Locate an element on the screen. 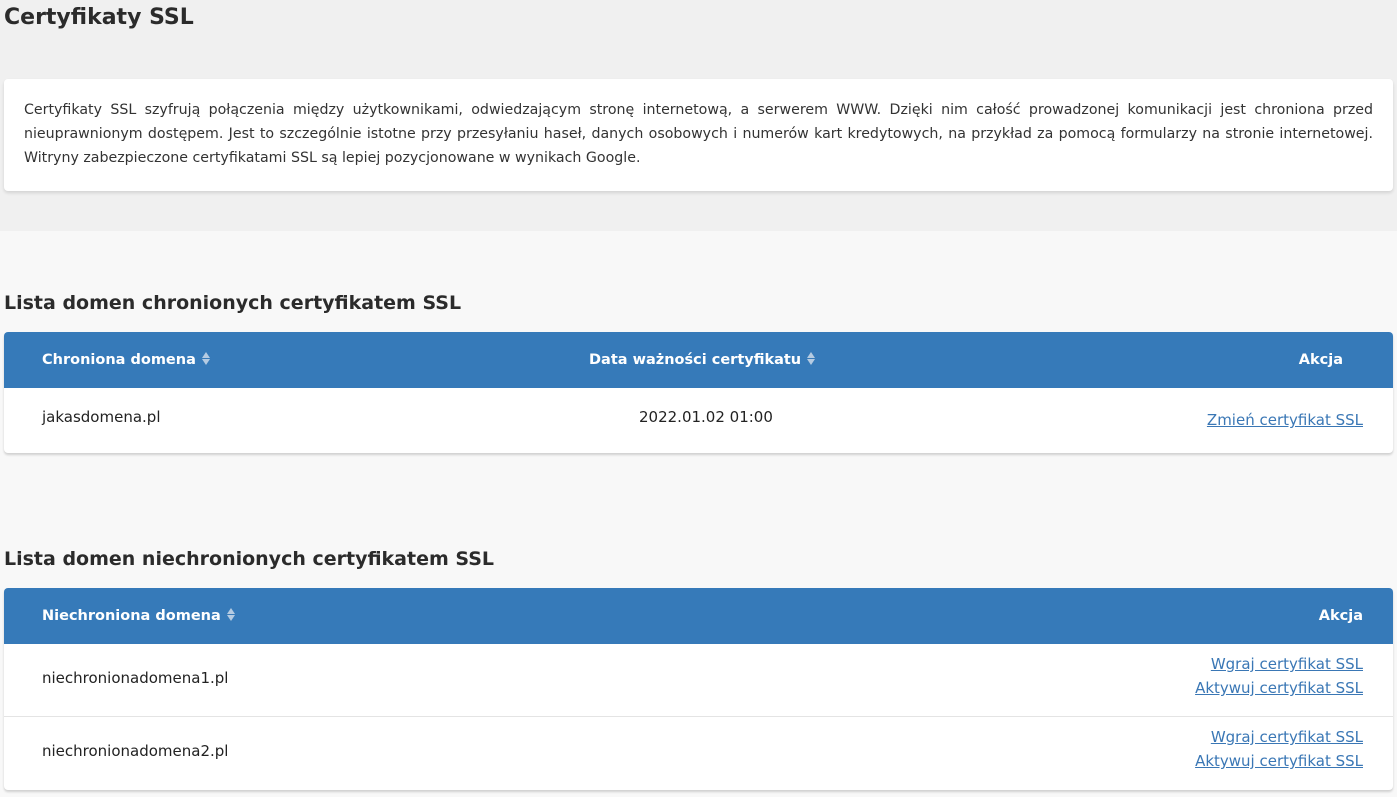  protected-section-title: Lista domen chronionych certyfikatem SSL is located at coordinates (233, 303).